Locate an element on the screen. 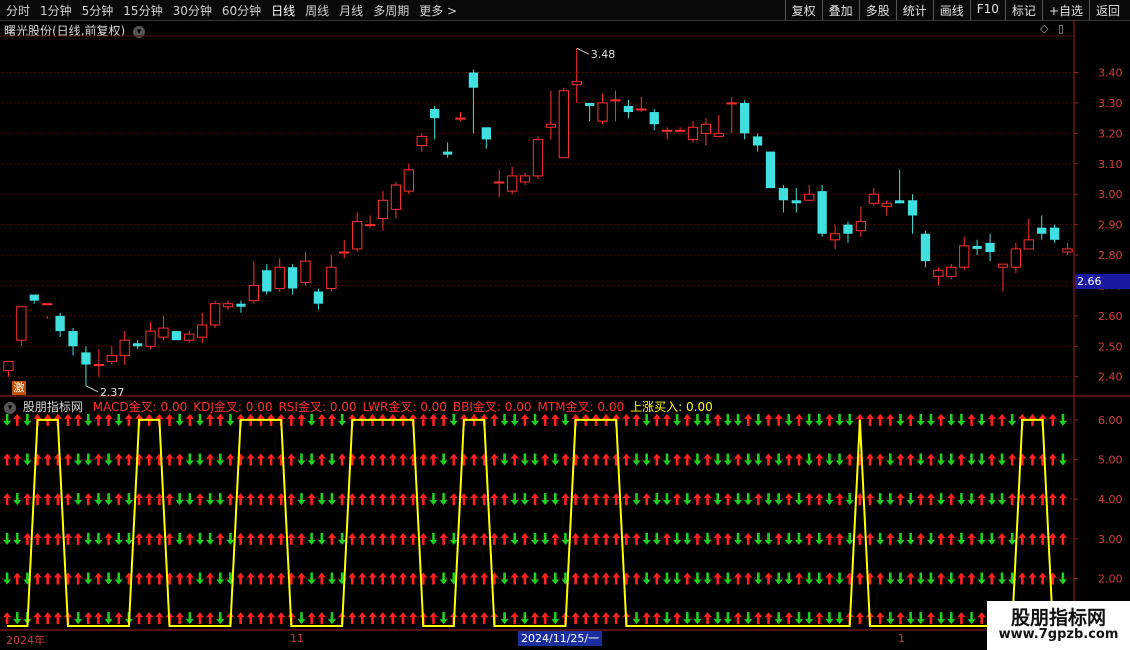  watermark-title: 股朋指标网 is located at coordinates (1058, 618).